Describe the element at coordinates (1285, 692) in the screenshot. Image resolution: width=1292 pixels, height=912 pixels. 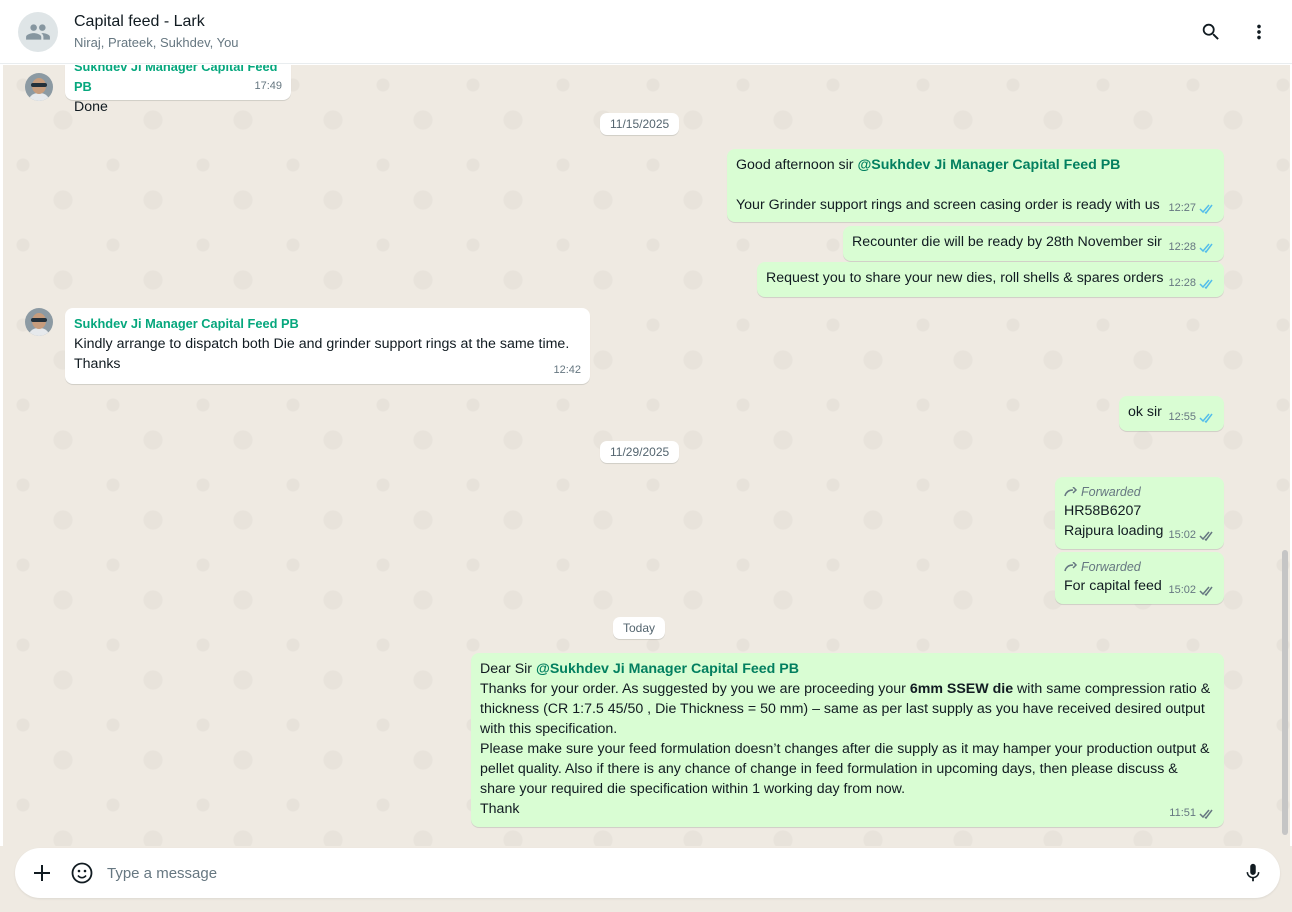
I see `scrollbar` at that location.